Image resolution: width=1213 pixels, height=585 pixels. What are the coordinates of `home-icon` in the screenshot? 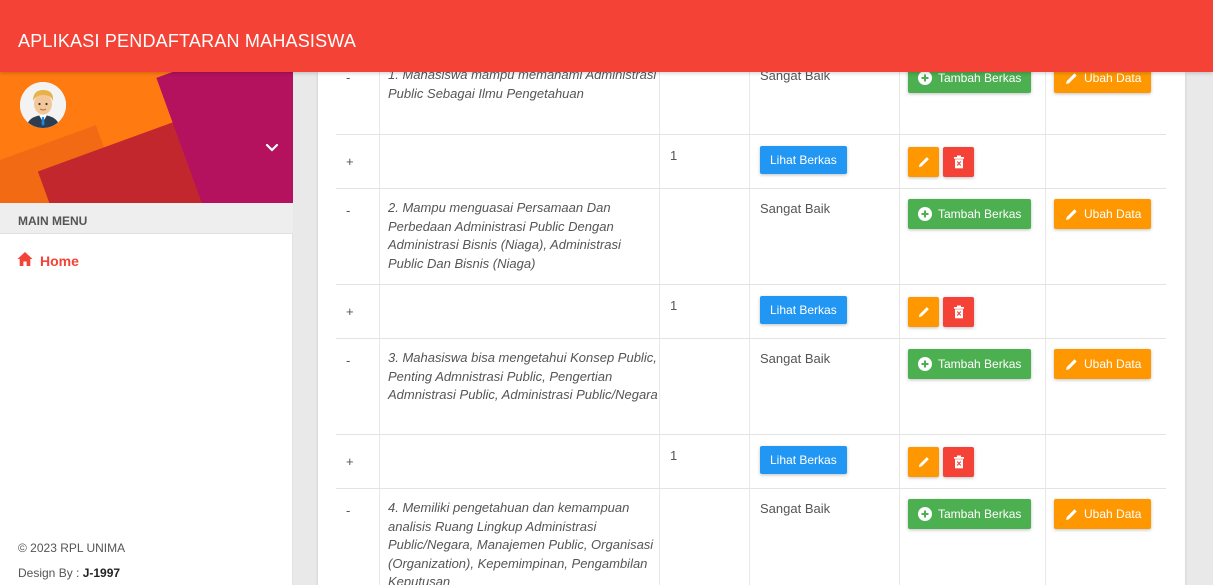 It's located at (25, 259).